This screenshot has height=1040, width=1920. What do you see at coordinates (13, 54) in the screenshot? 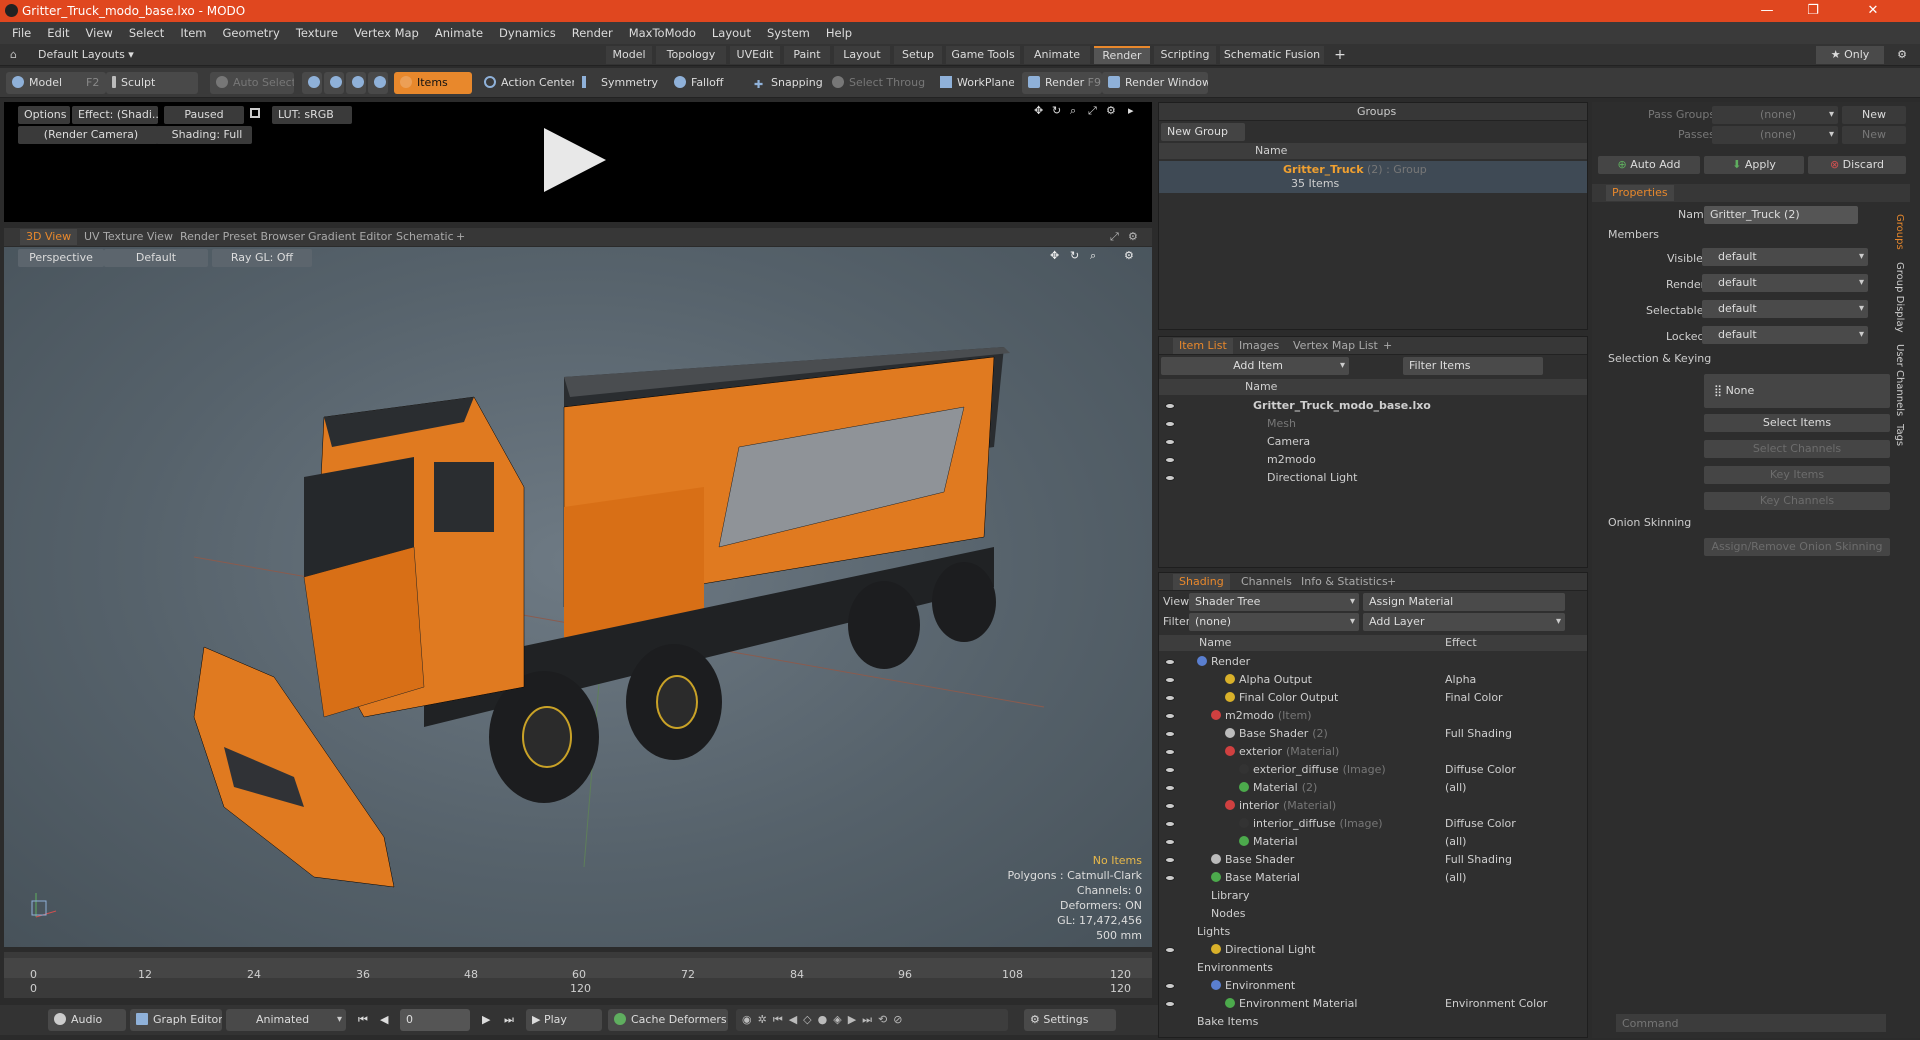
I see `home-icon: ⌂` at bounding box center [13, 54].